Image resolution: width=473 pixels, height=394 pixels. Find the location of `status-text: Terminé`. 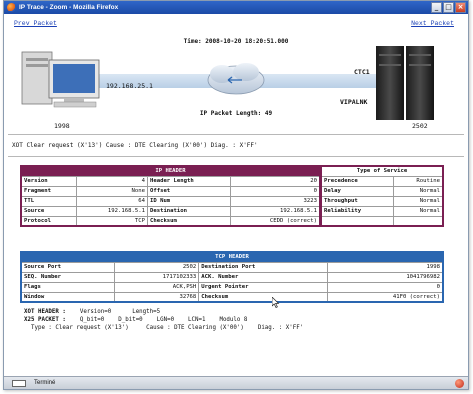

status-text: Terminé is located at coordinates (45, 383).